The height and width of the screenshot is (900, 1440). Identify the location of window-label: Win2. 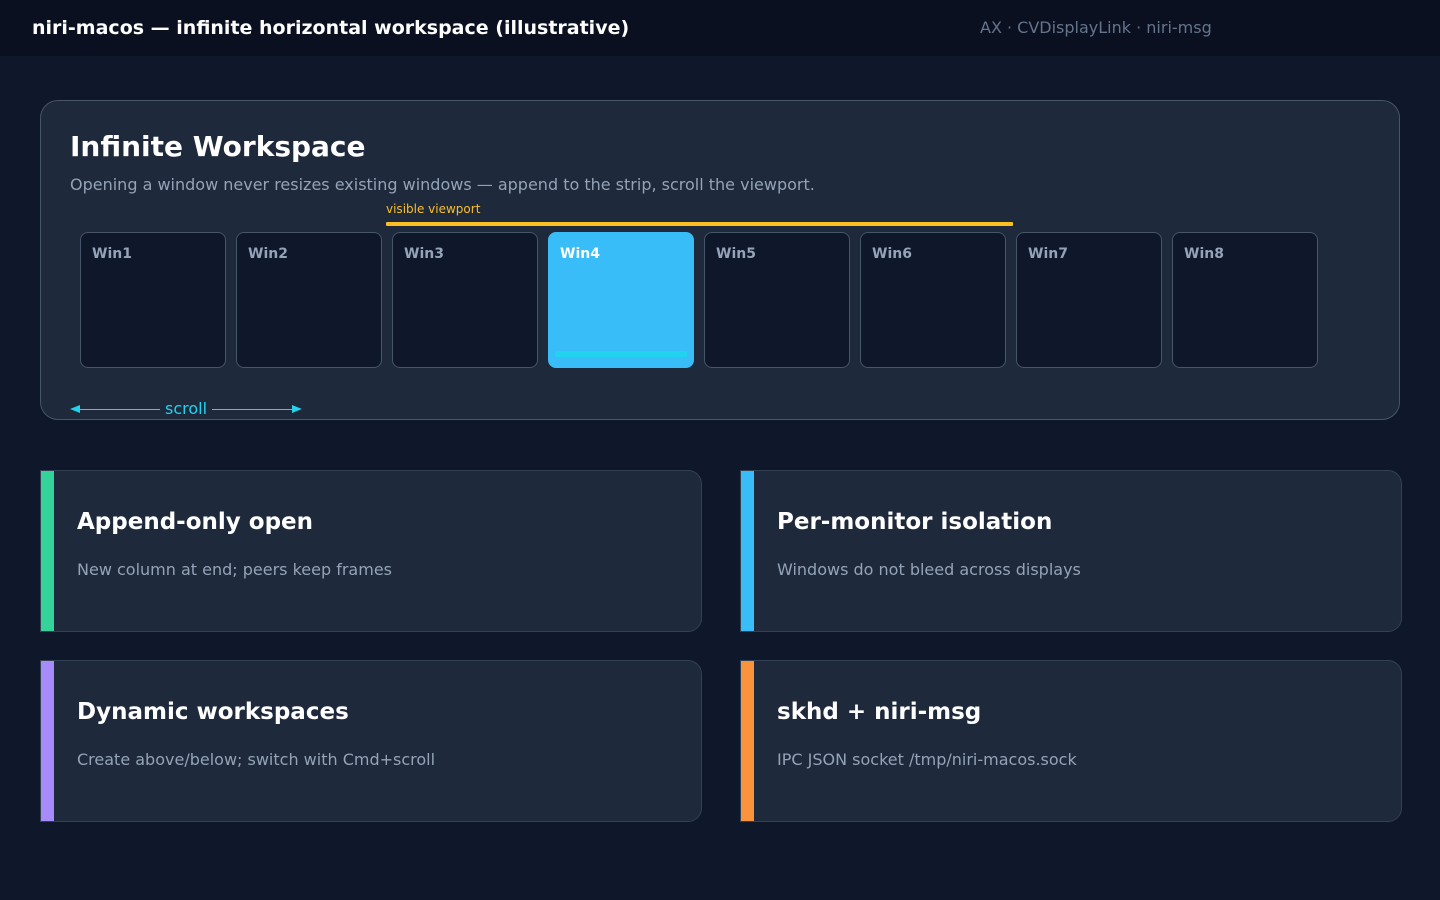
(268, 254).